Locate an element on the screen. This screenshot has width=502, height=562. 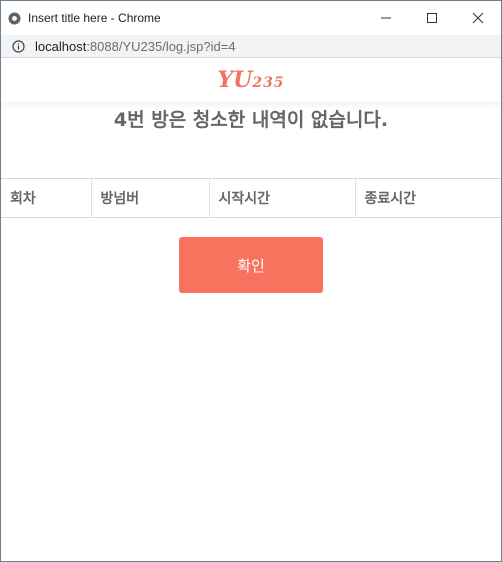
title-bar: Insert title here - Chrome is located at coordinates (251, 18).